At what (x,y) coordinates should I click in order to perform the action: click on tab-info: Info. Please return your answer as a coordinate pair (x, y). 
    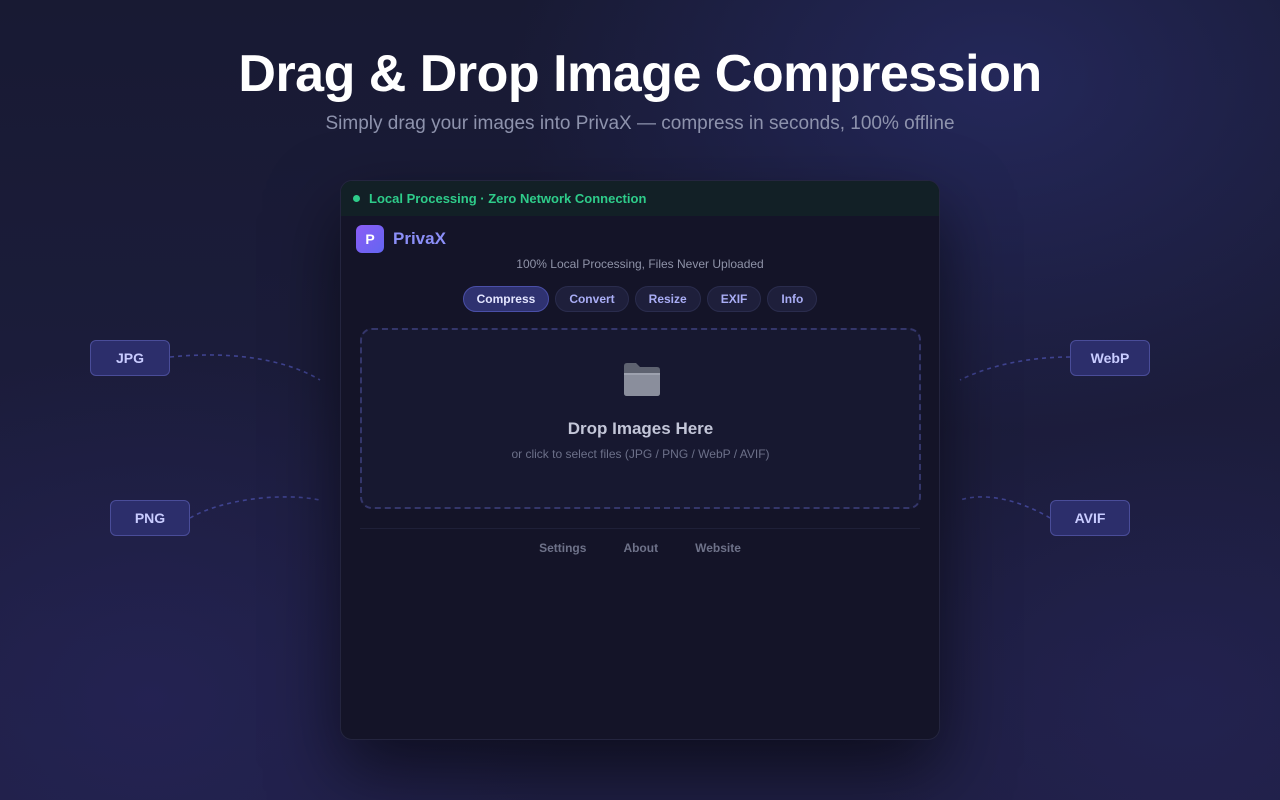
    Looking at the image, I should click on (792, 299).